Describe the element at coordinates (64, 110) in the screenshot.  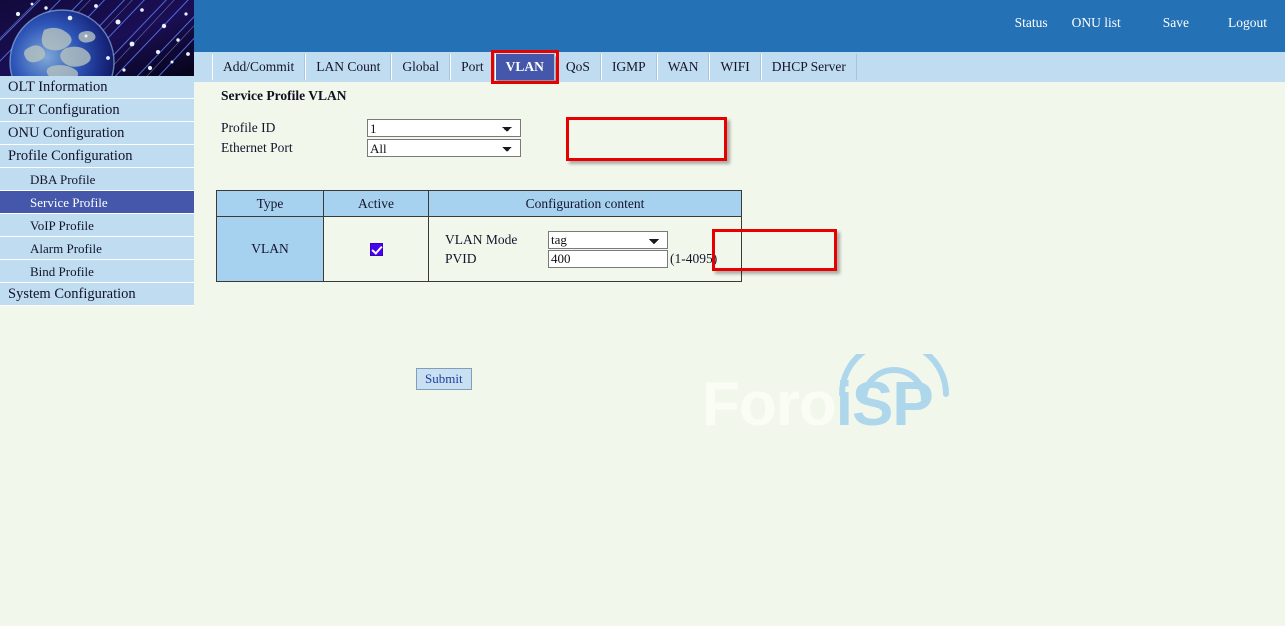
I see `sidebar-item-label: OLT Configuration` at that location.